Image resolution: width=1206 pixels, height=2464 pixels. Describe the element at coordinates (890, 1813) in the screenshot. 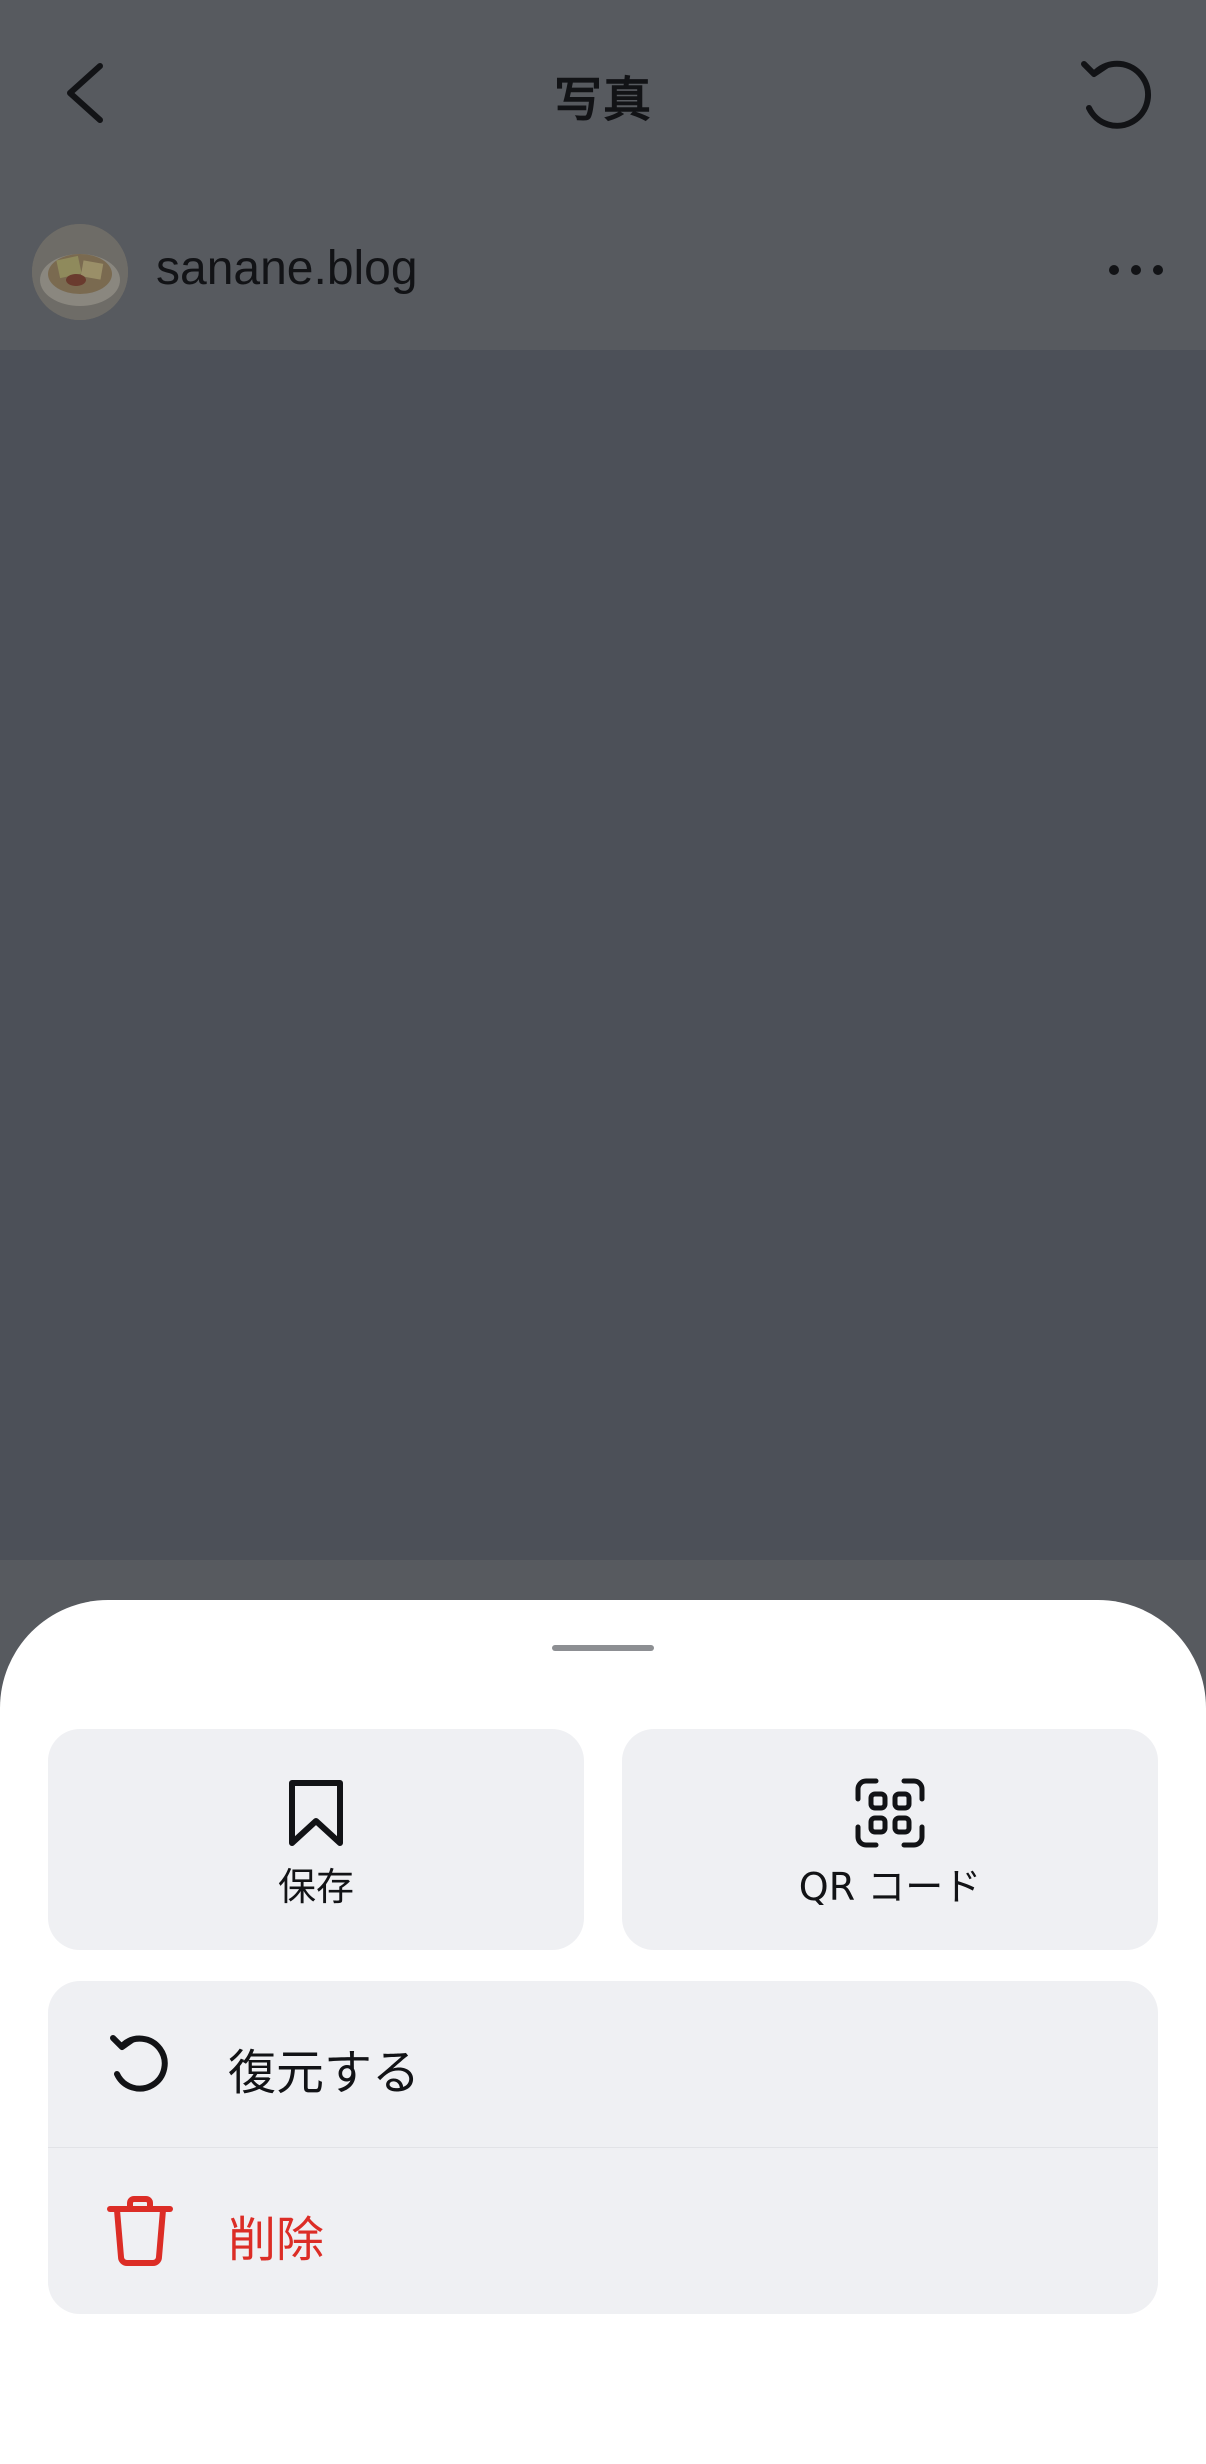

I see `qr-scan-icon` at that location.